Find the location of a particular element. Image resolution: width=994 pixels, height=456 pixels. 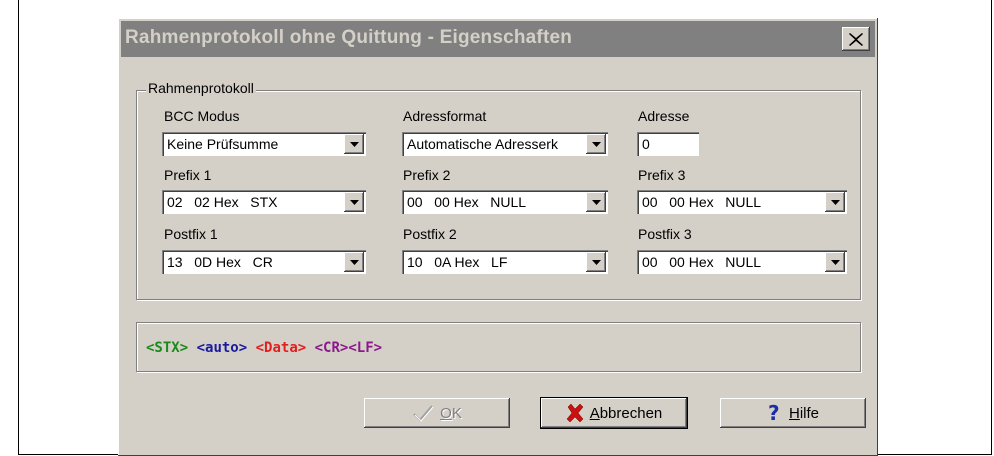

cancel-button: Abbrechen is located at coordinates (614, 413).